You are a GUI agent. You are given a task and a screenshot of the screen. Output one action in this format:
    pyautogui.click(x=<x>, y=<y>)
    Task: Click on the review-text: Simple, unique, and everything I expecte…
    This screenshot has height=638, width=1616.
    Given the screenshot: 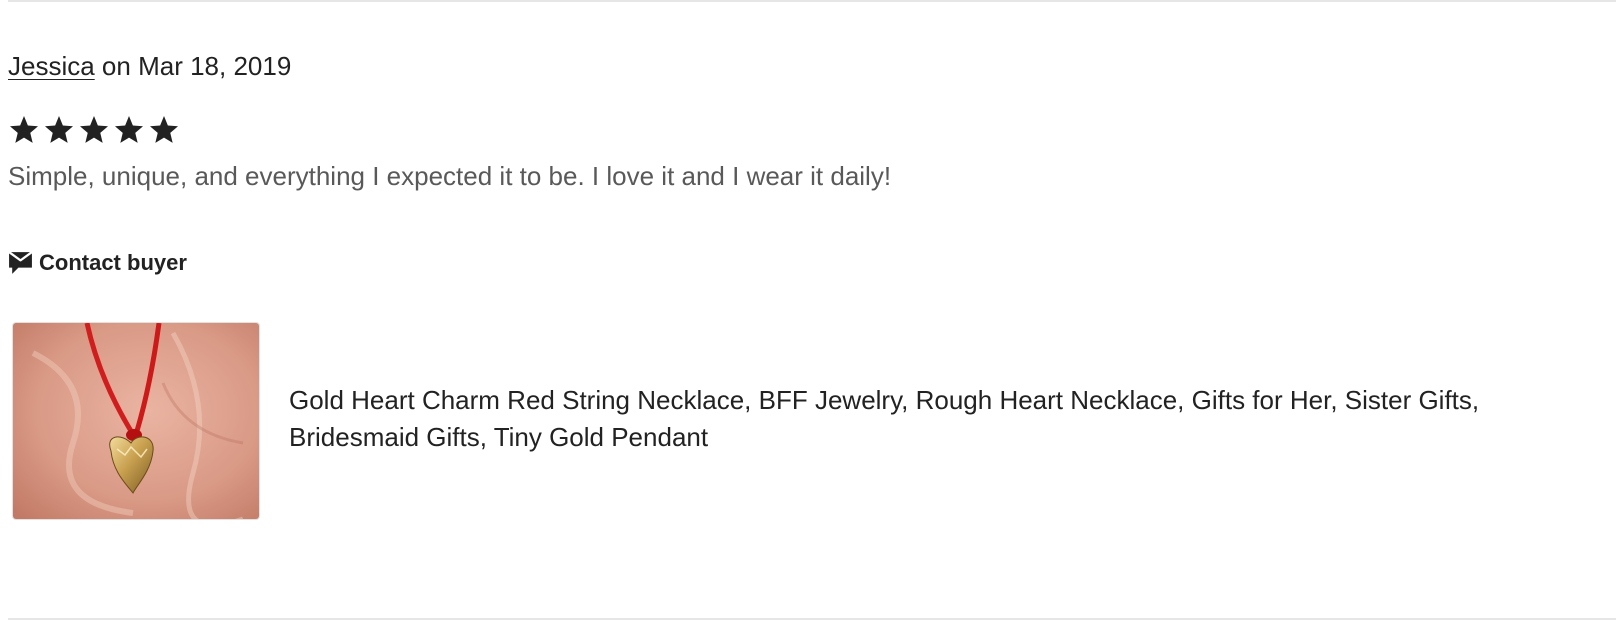 What is the action you would take?
    pyautogui.click(x=450, y=176)
    